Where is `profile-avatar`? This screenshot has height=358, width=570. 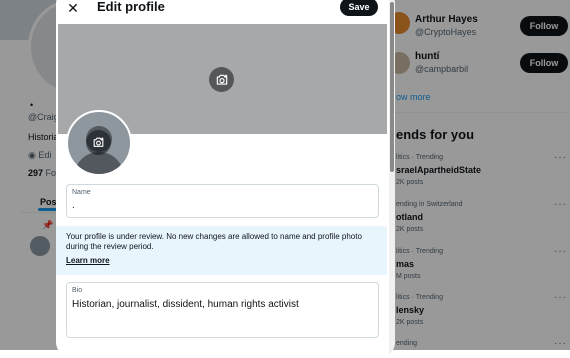
profile-avatar is located at coordinates (99, 143).